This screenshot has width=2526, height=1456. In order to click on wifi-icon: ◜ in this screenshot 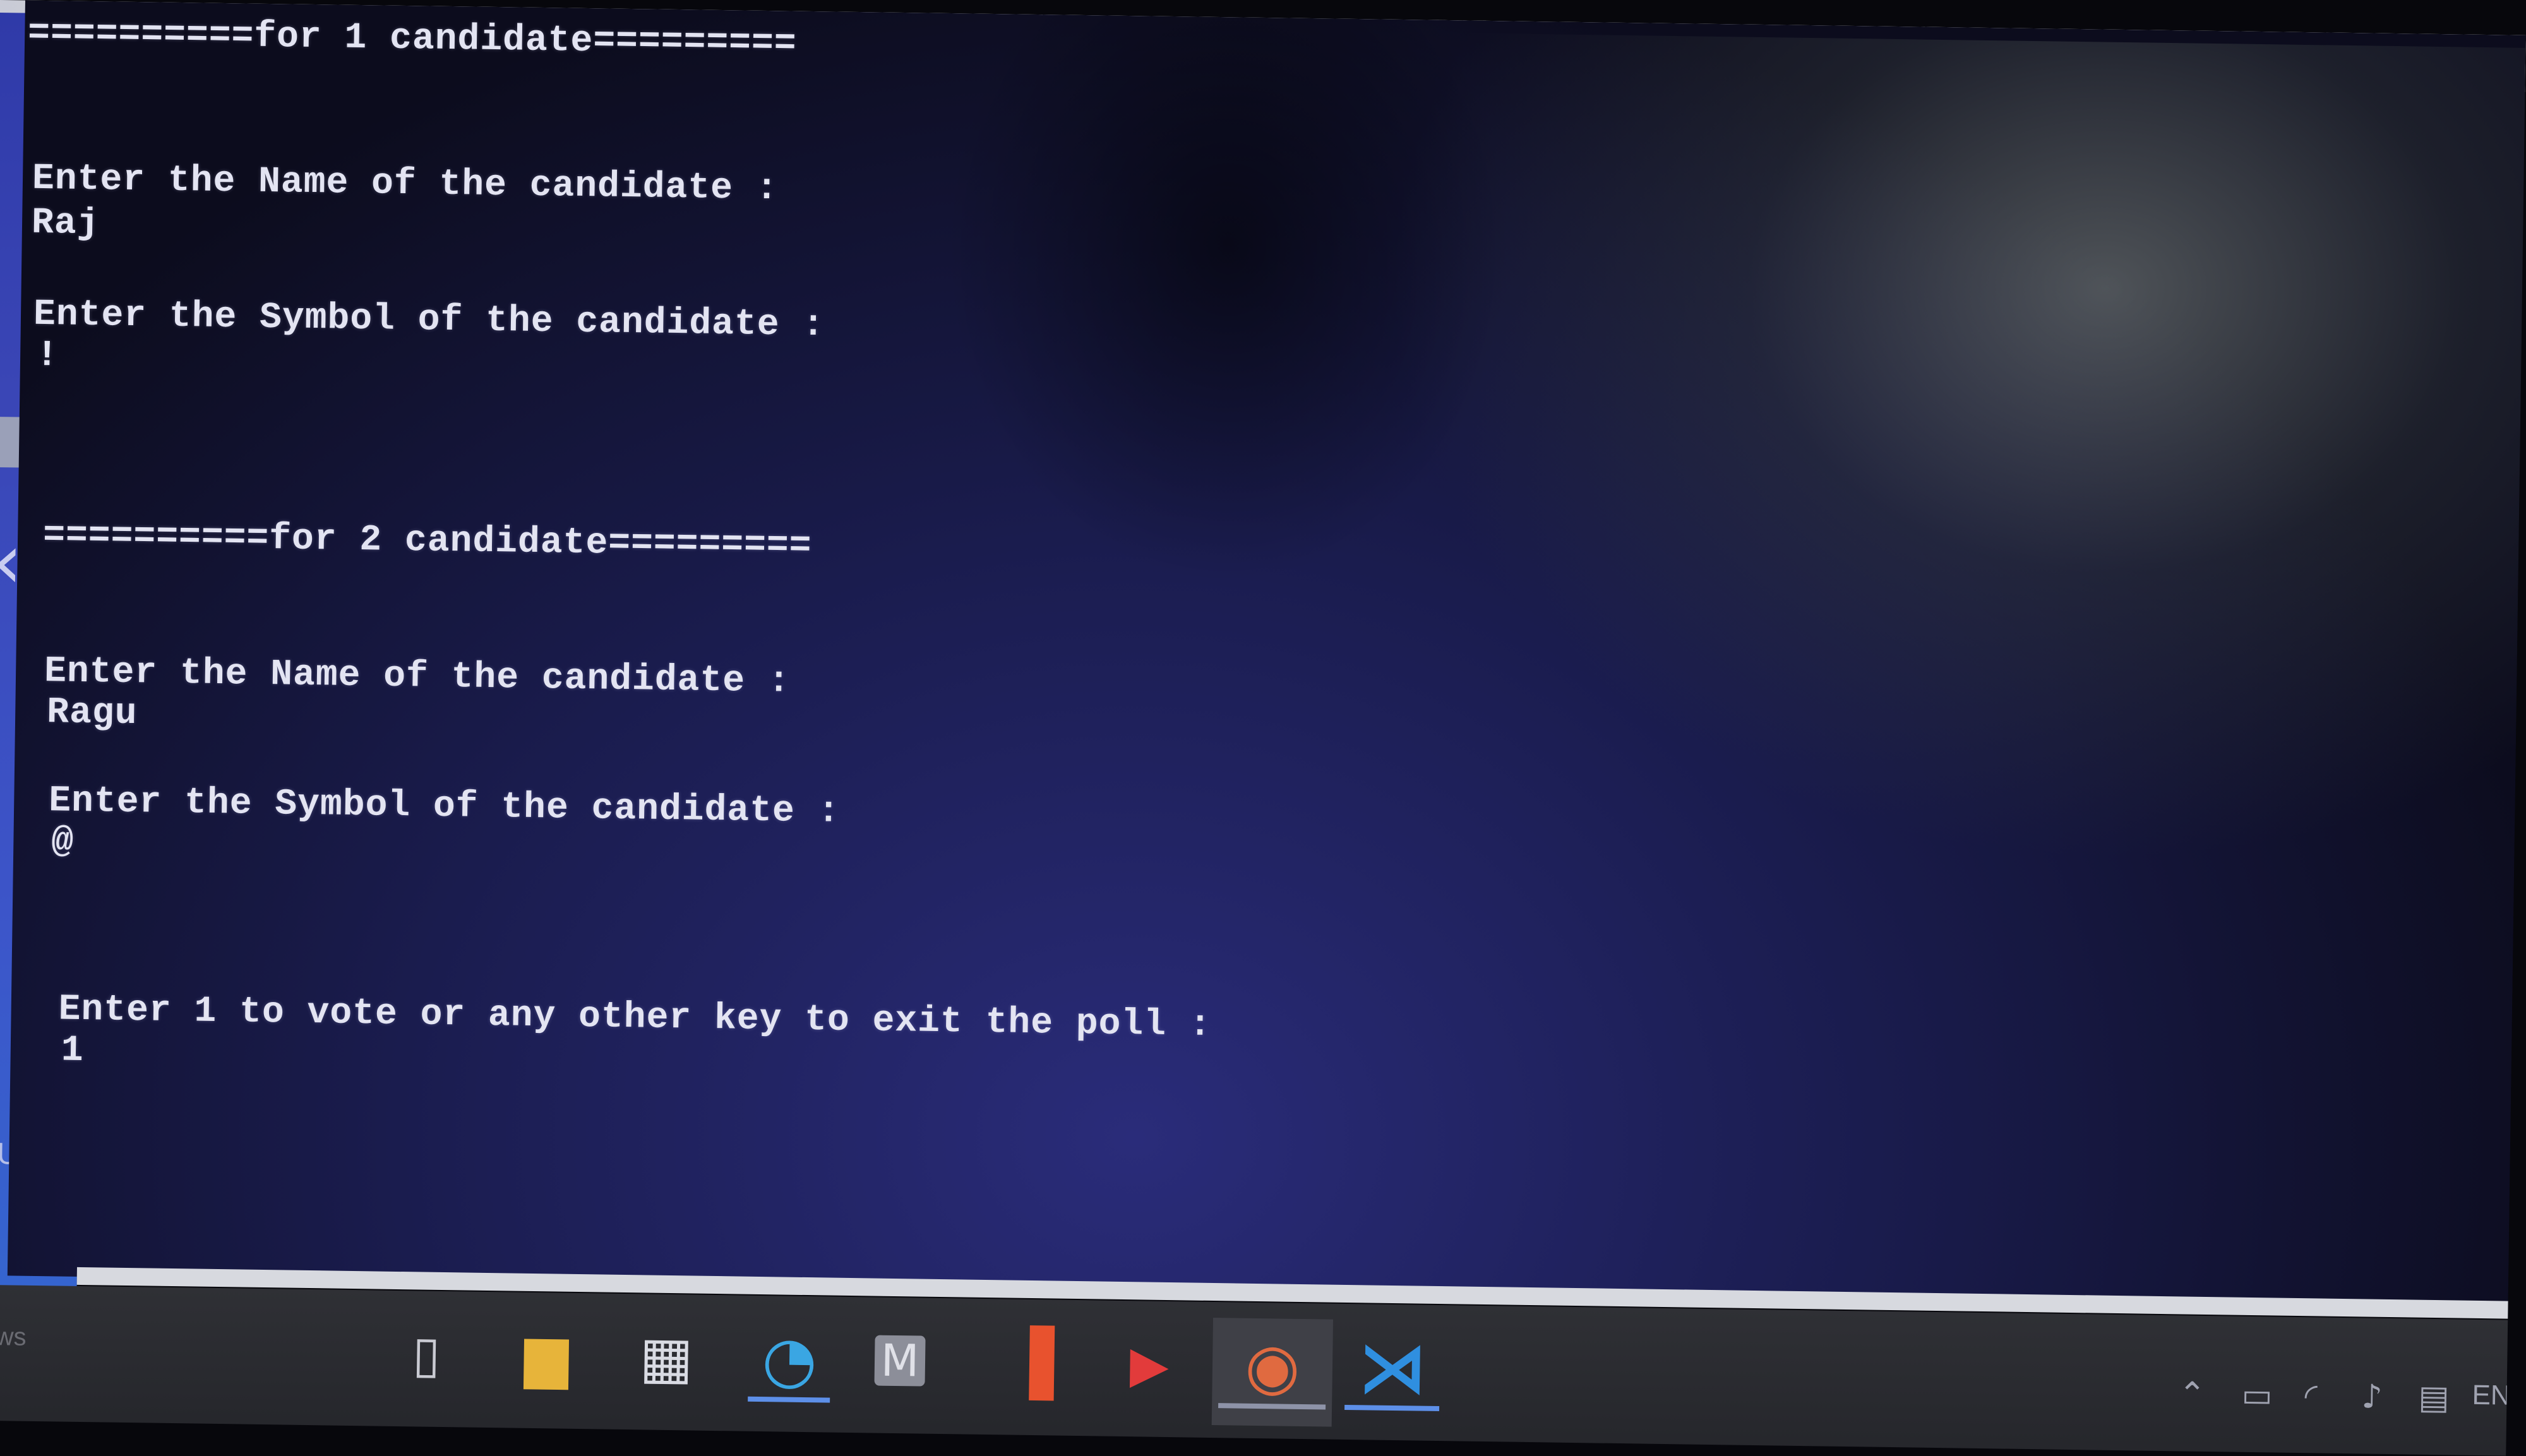, I will do `click(2311, 1396)`.